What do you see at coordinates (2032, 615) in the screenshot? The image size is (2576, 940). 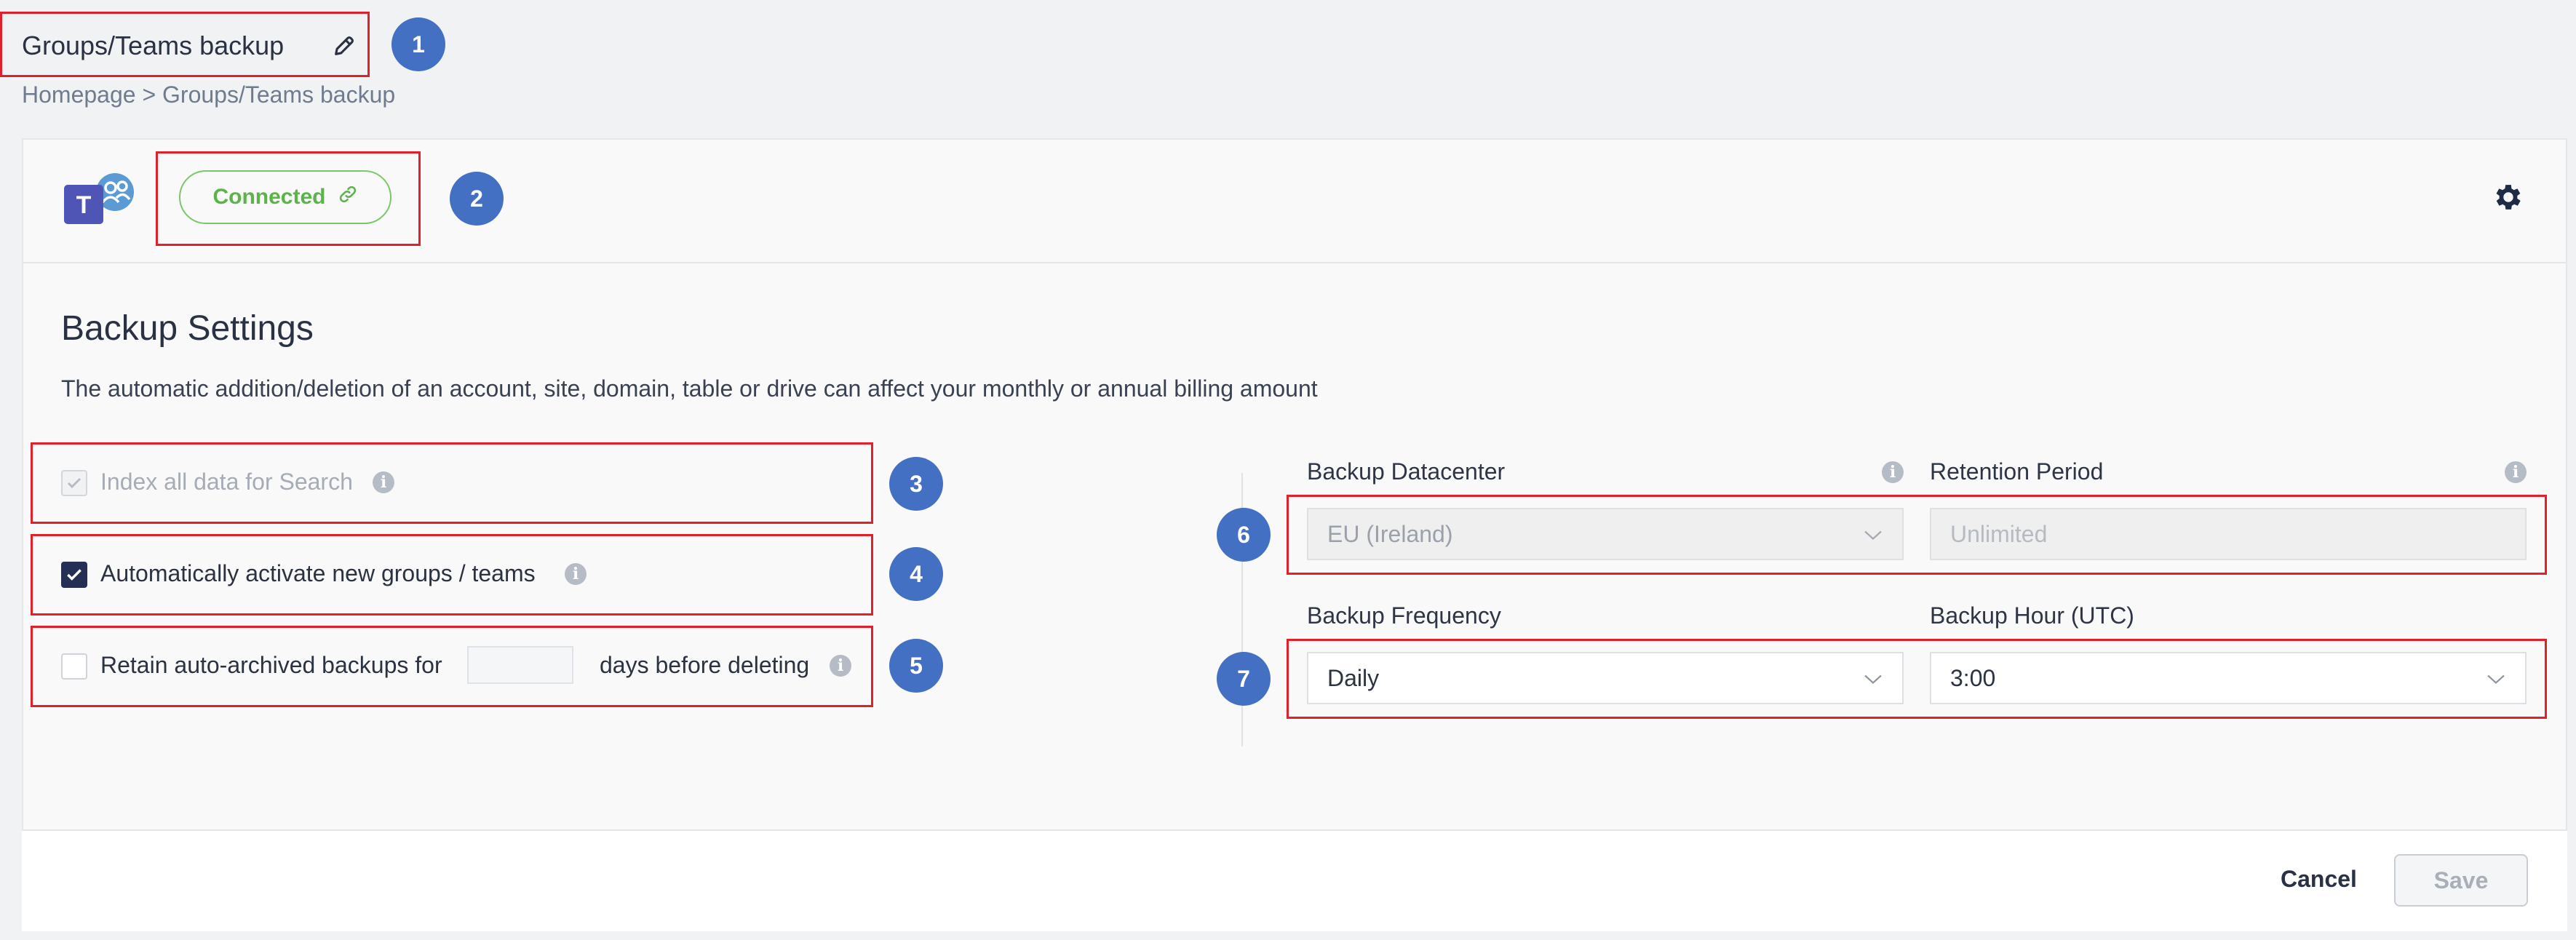 I see `backup-hour-label: Backup Hour (UTC)` at bounding box center [2032, 615].